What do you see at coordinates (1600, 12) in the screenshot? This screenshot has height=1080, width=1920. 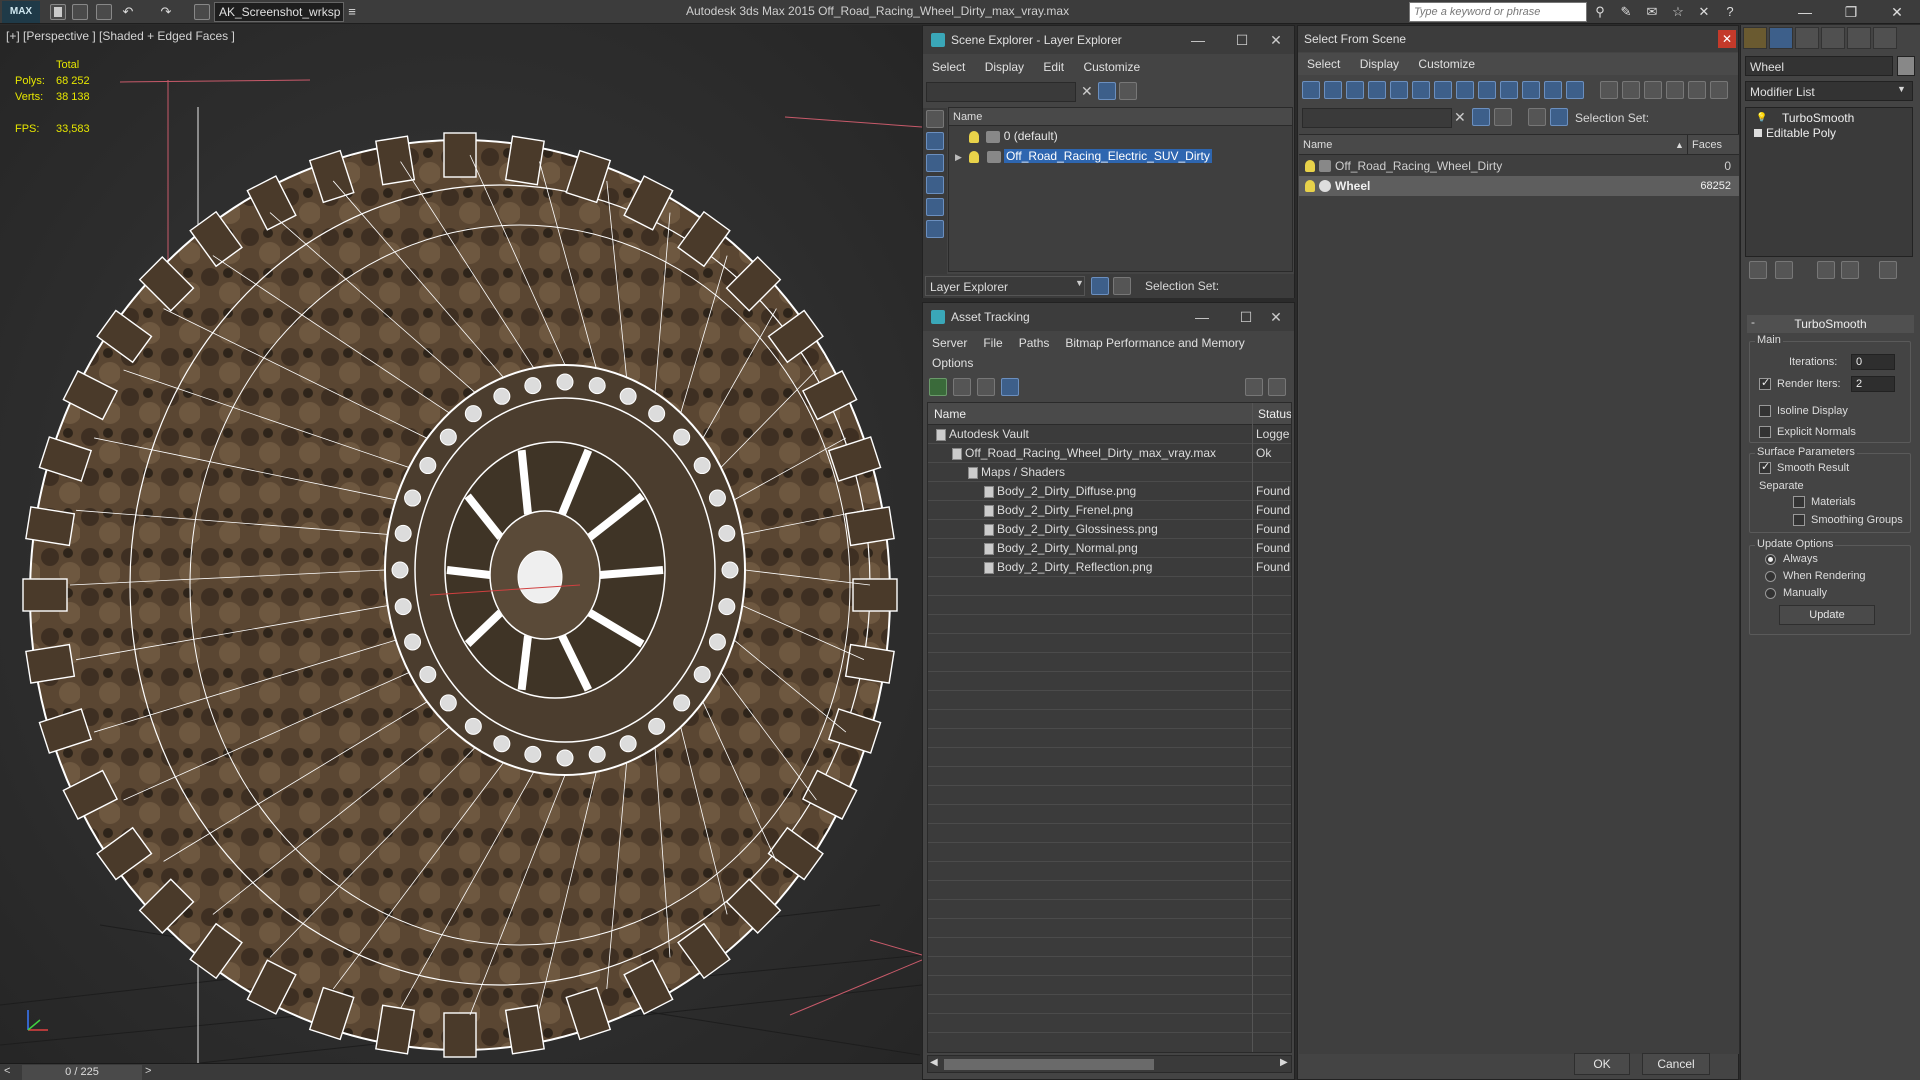 I see `binoculars-icon: ⚲` at bounding box center [1600, 12].